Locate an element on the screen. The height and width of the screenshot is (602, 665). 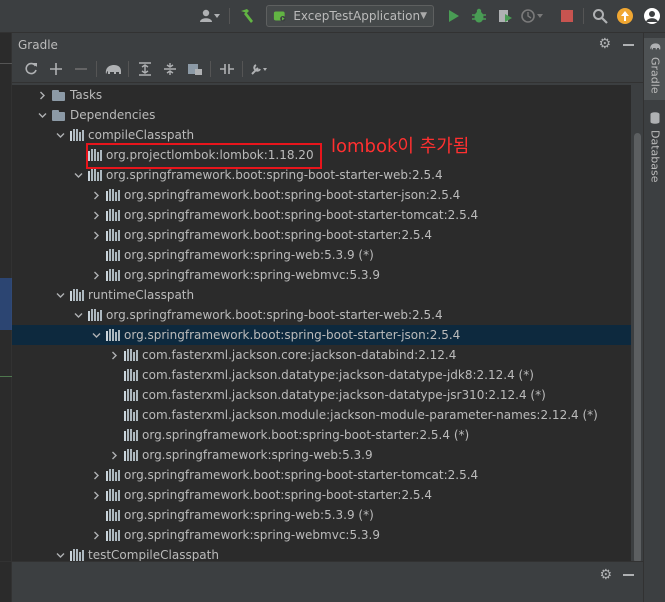
profile-icon is located at coordinates (532, 16).